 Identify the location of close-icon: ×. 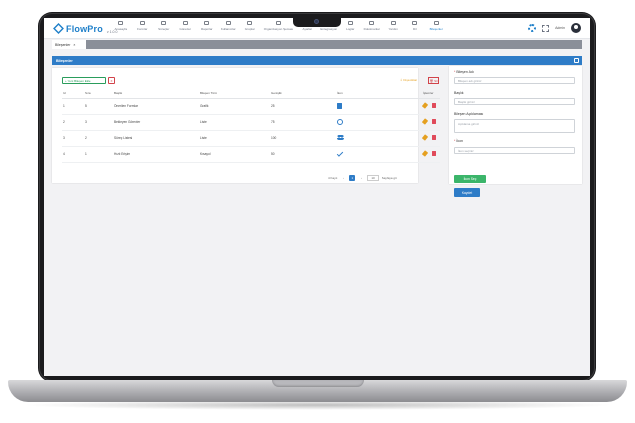
(74, 45).